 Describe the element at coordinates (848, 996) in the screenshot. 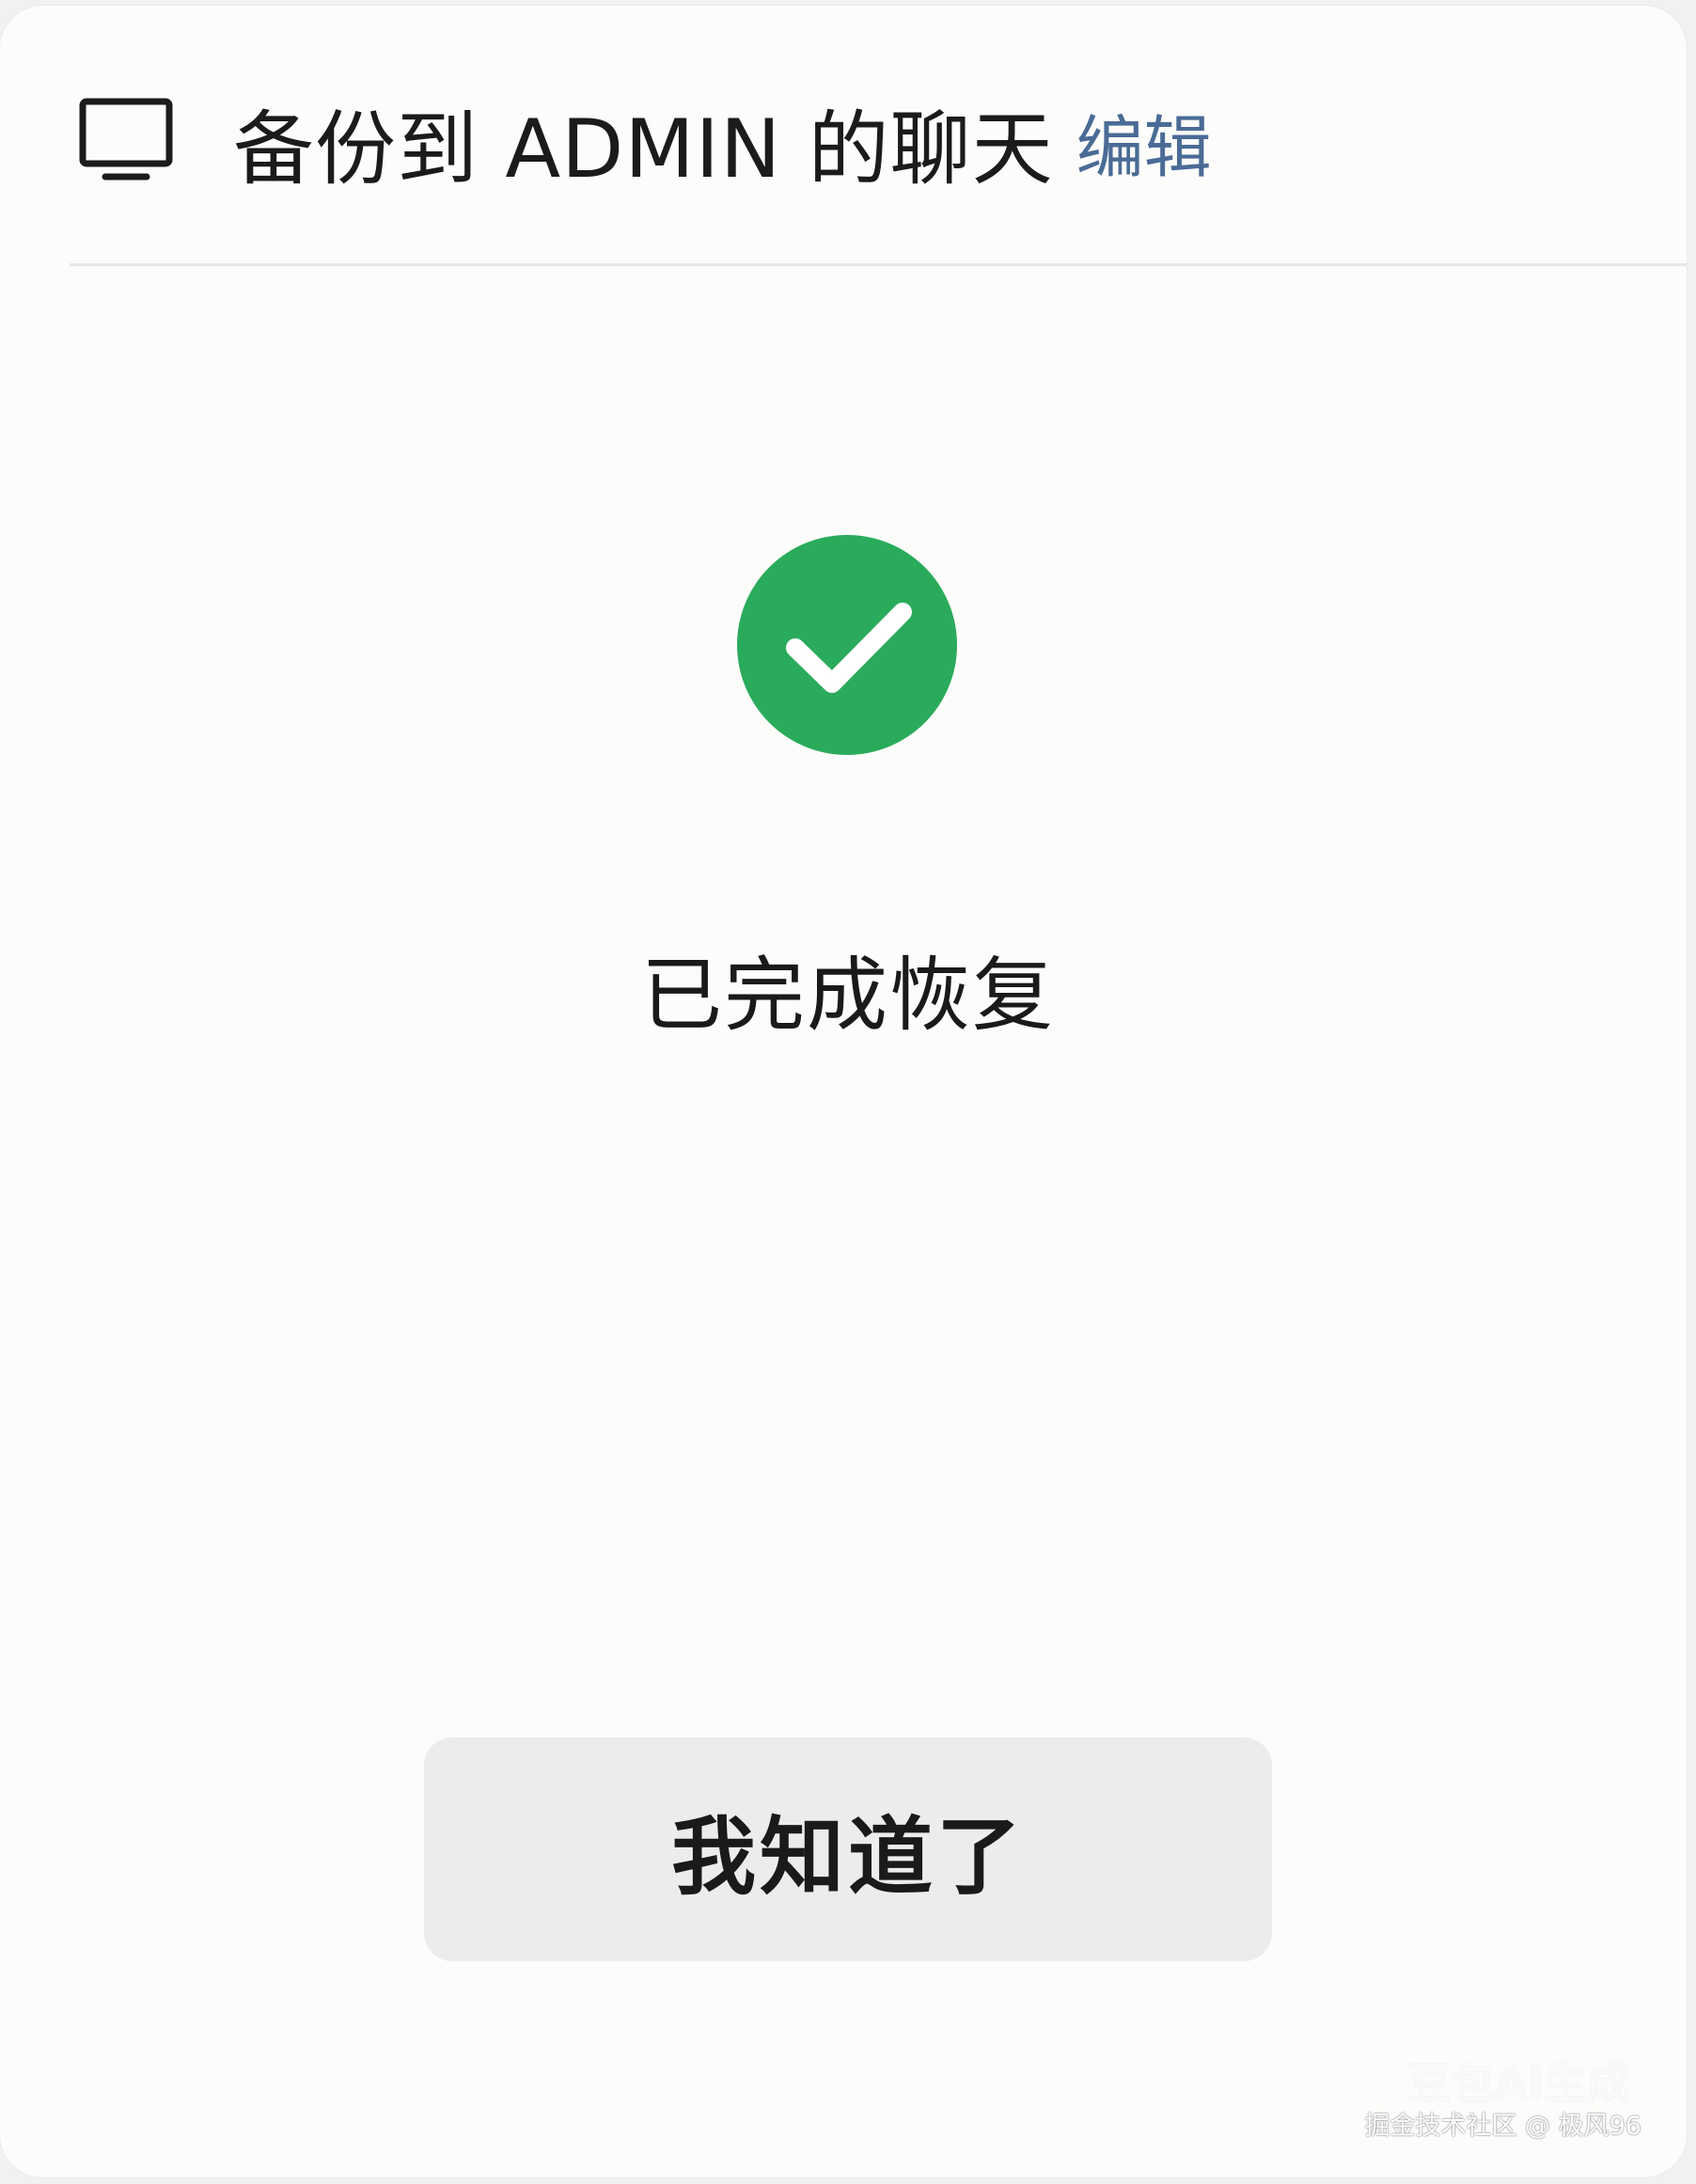

I see `status-message: 已完成恢复` at that location.